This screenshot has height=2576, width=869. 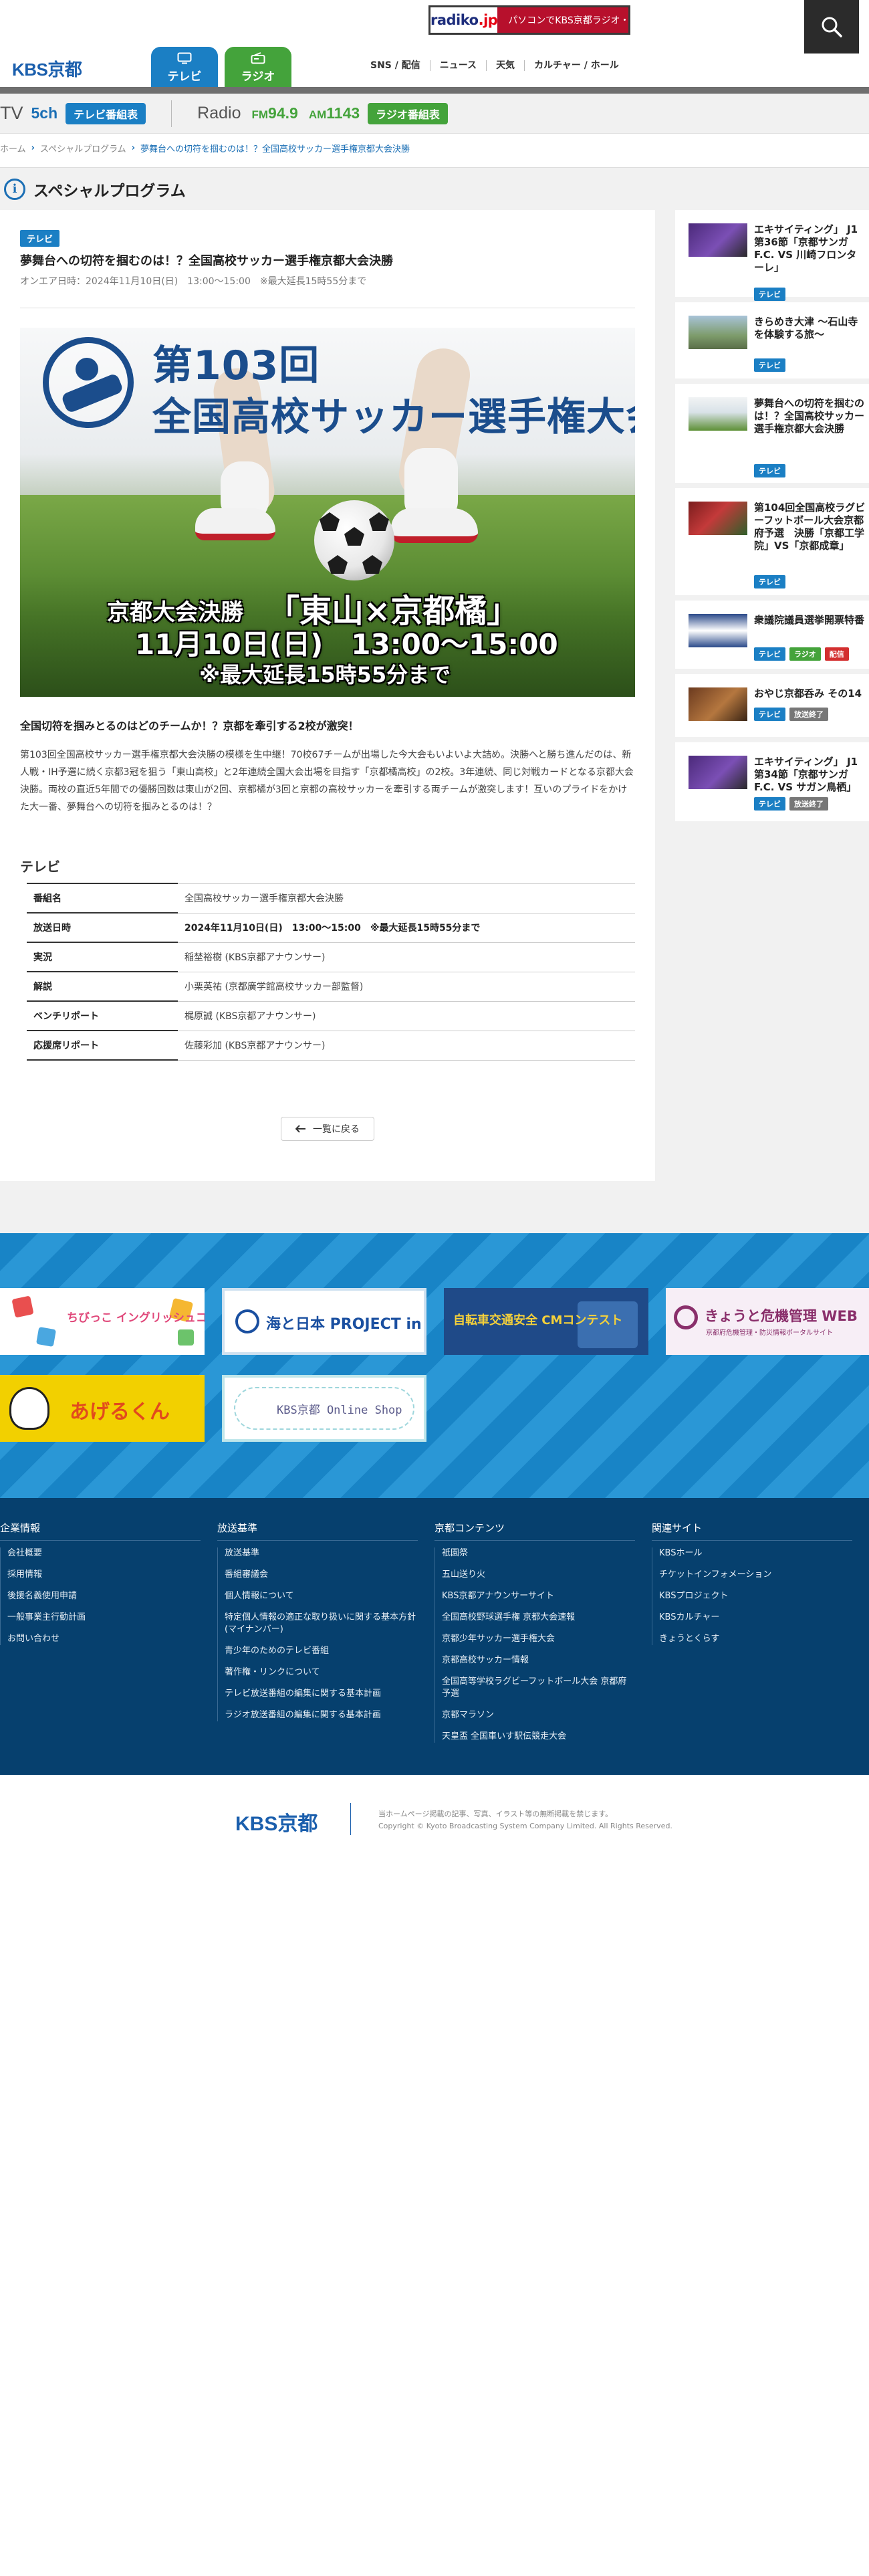 I want to click on footer-link: 採用情報, so click(x=104, y=1575).